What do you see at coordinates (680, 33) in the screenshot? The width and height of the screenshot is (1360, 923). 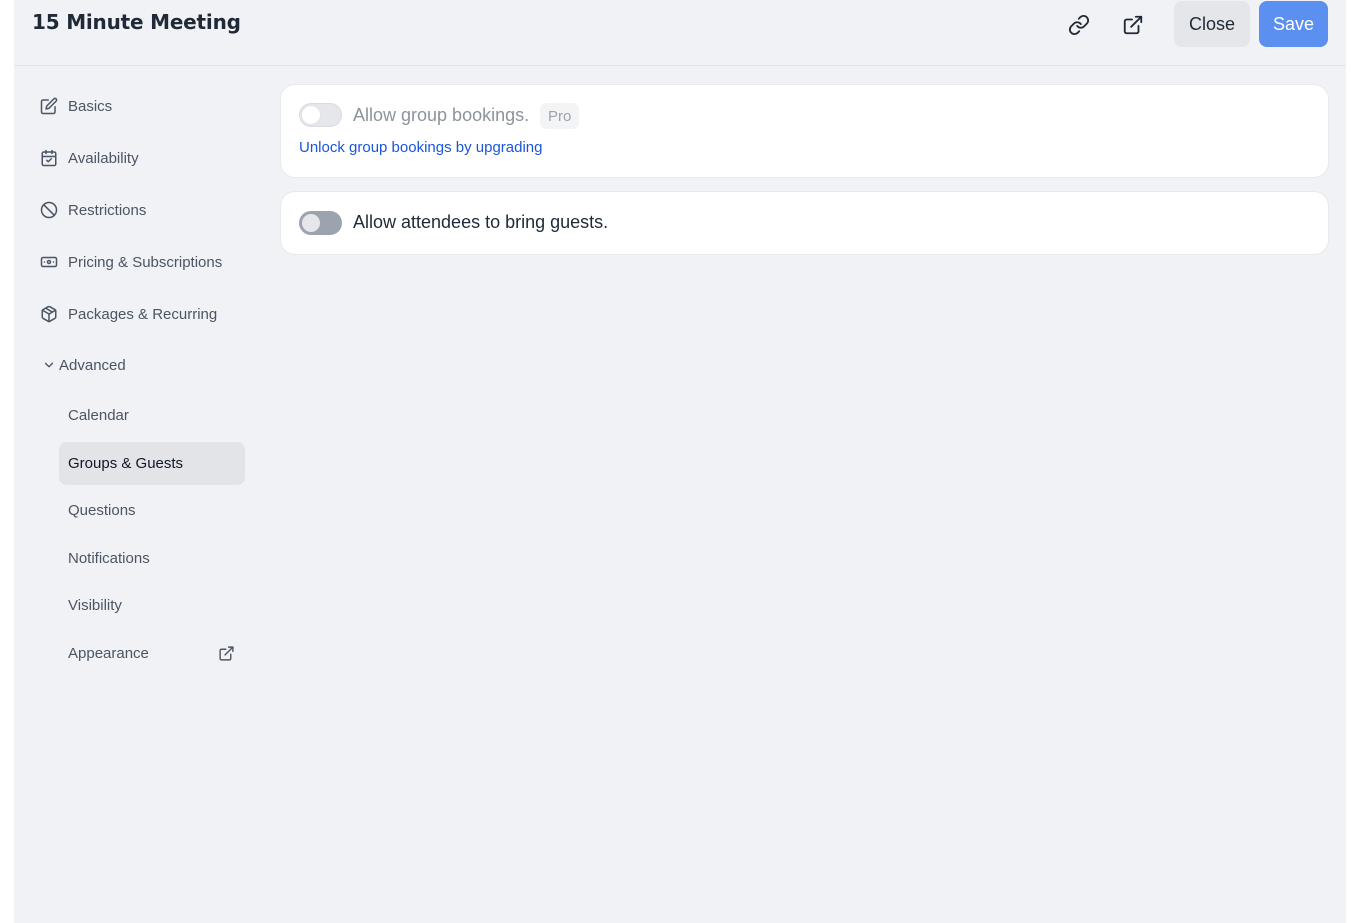 I see `header: 15 Minute Meeting Close Save` at bounding box center [680, 33].